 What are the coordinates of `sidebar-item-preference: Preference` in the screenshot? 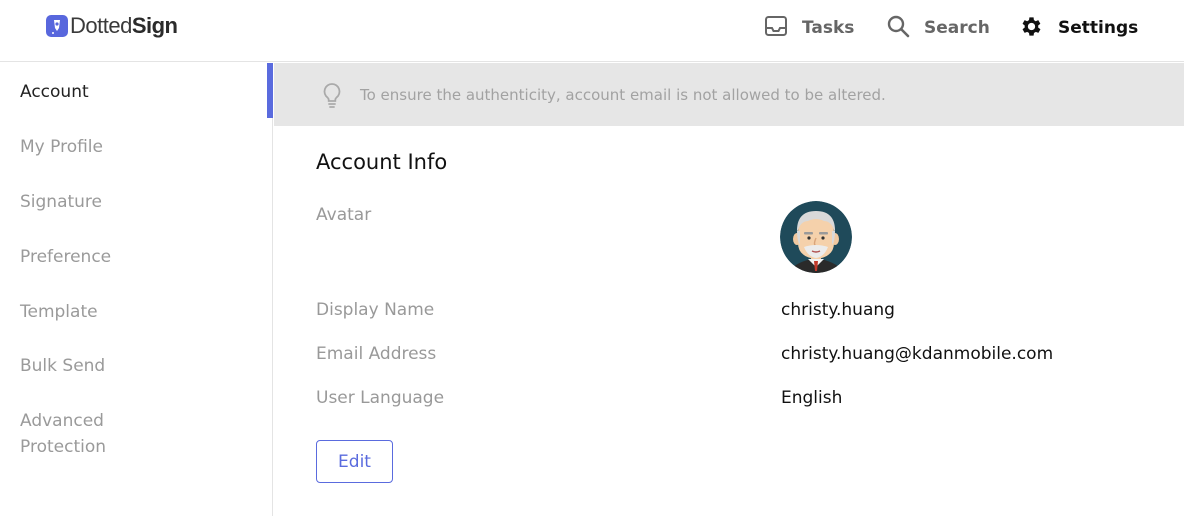 It's located at (135, 257).